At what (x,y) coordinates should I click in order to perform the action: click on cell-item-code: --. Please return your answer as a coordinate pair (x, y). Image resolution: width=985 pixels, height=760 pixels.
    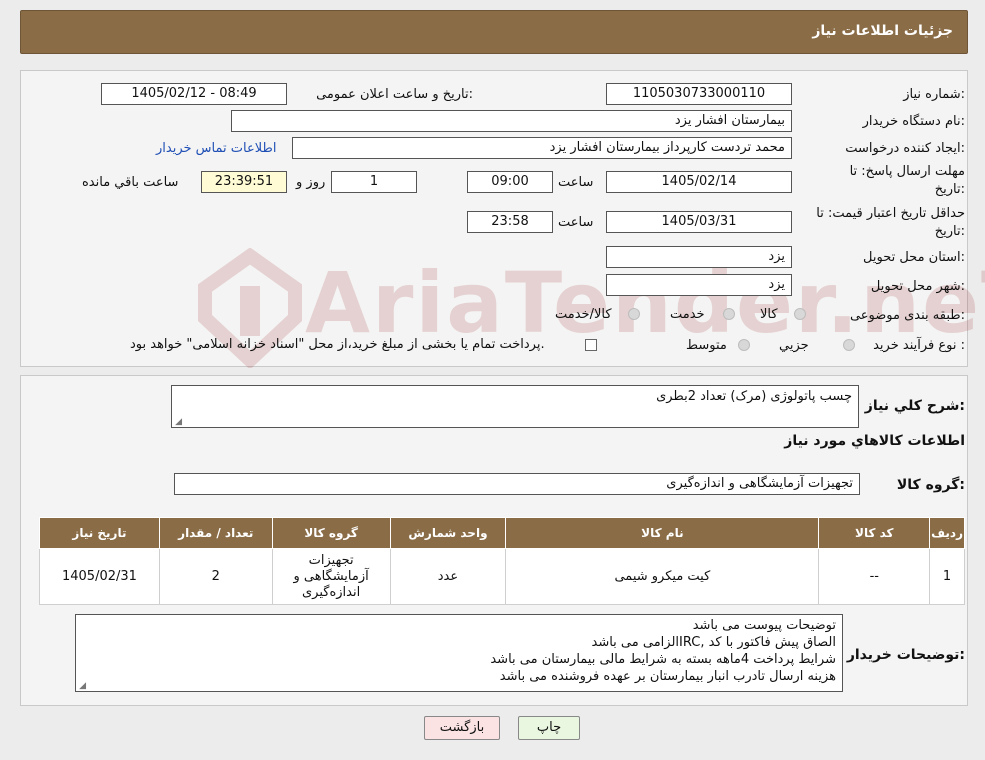
    Looking at the image, I should click on (874, 576).